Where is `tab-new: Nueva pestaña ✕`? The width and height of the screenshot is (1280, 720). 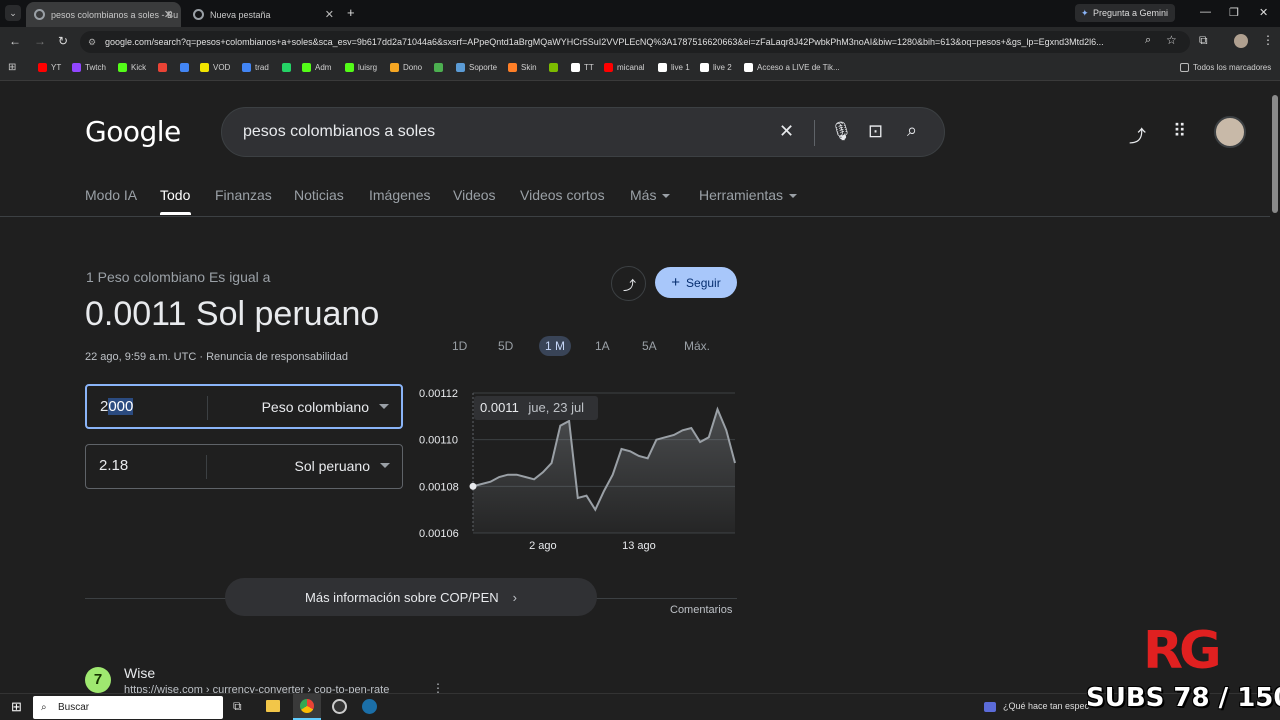 tab-new: Nueva pestaña ✕ is located at coordinates (263, 14).